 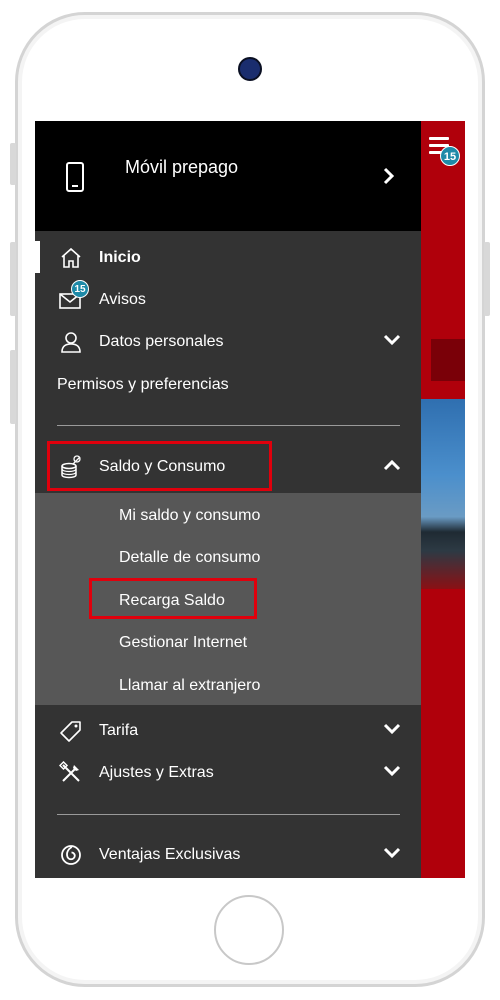 What do you see at coordinates (120, 257) in the screenshot?
I see `menu-item-label: Inicio` at bounding box center [120, 257].